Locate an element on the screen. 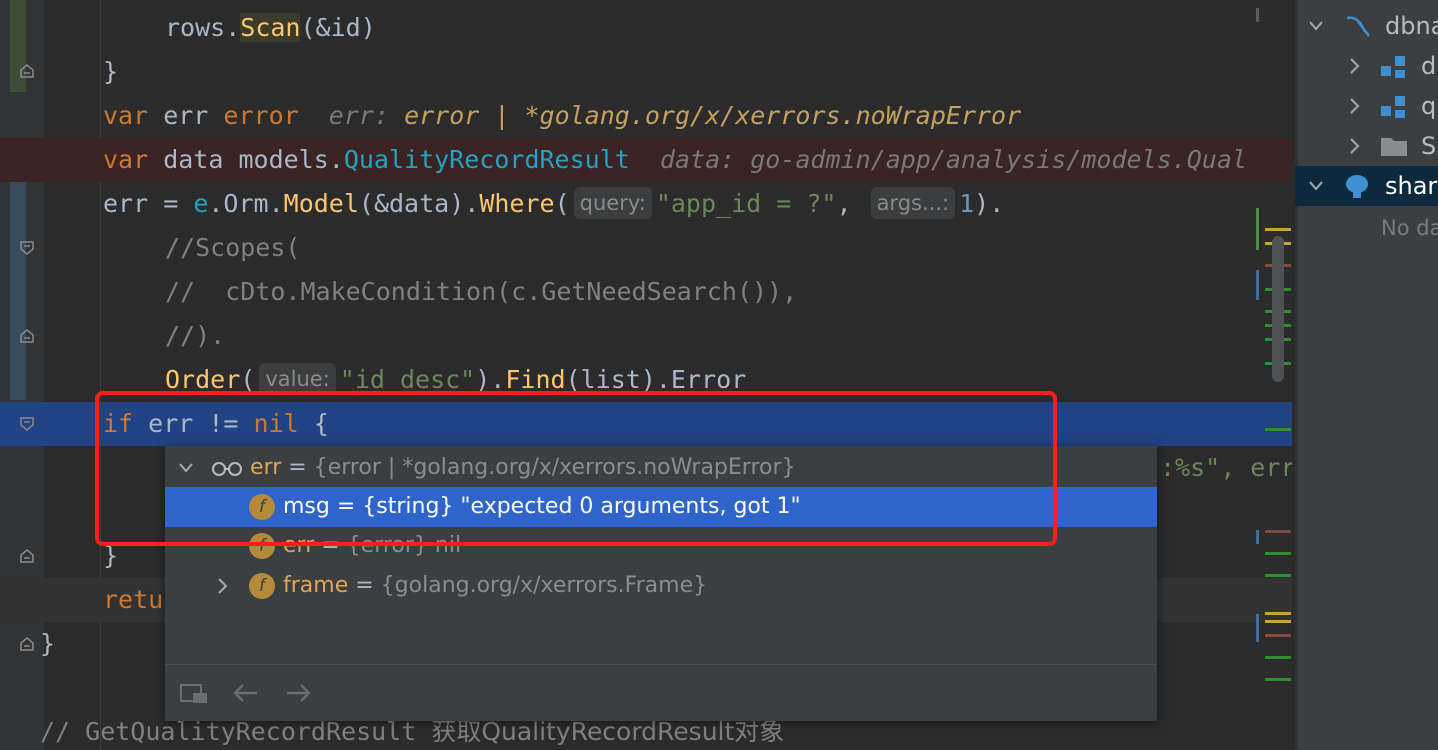  tree-item-shar: shar is located at coordinates (1366, 186).